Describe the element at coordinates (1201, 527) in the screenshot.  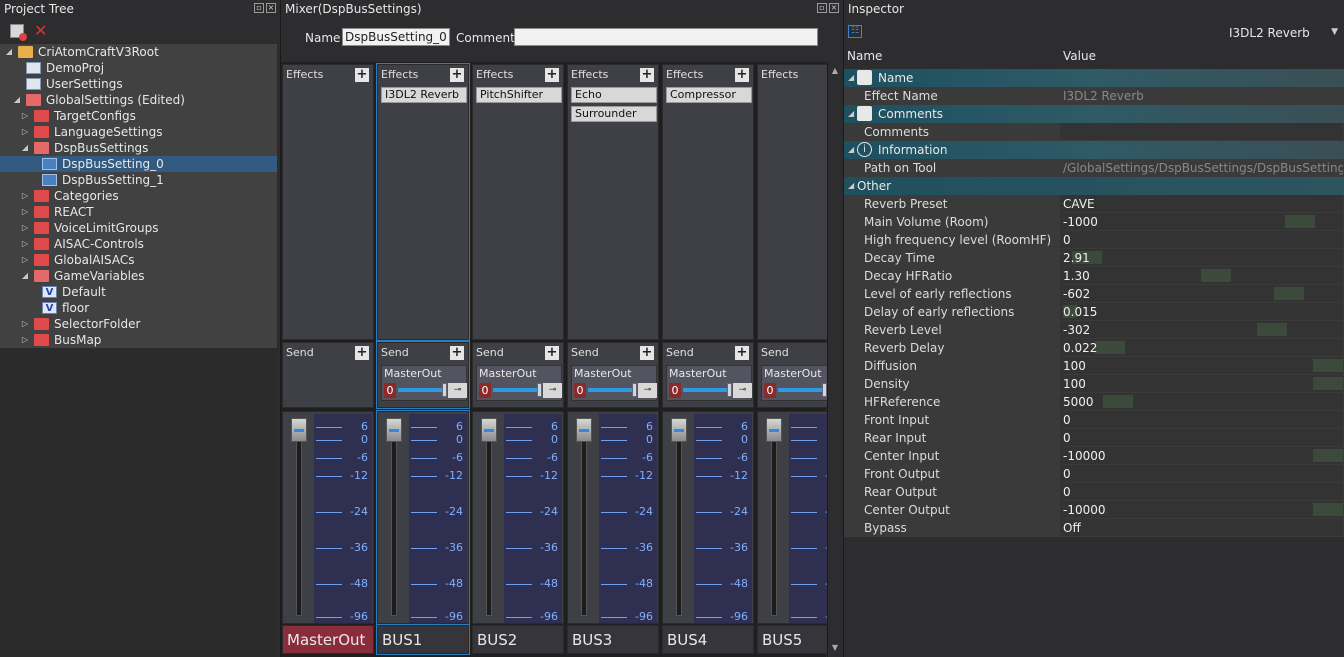
I see `parameter-value: Off` at that location.